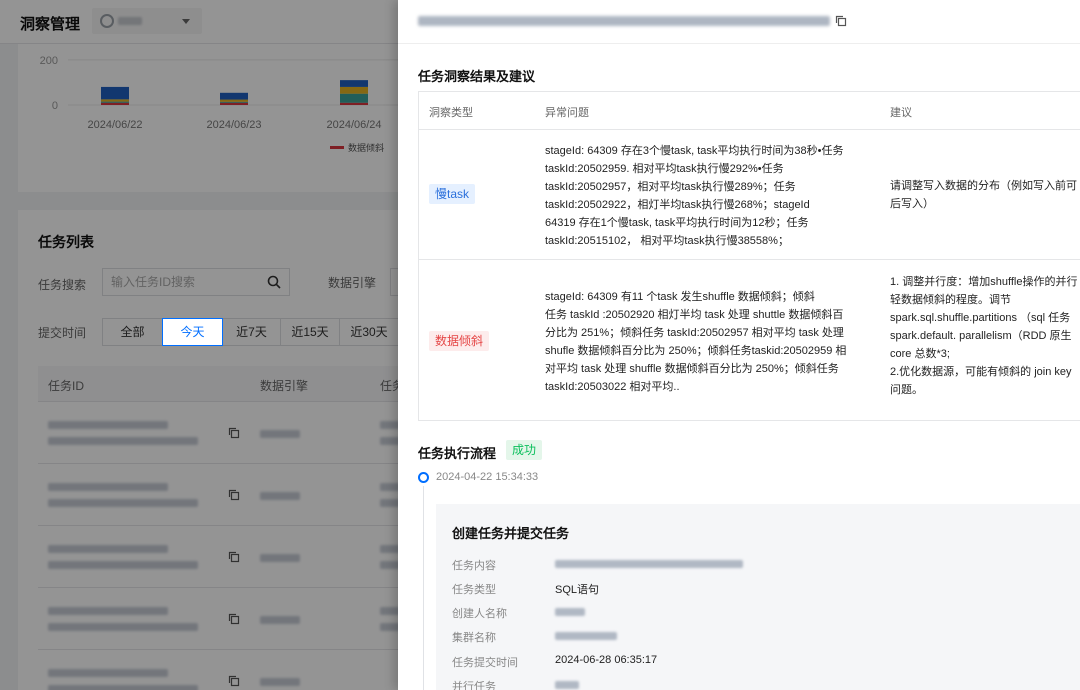 The width and height of the screenshot is (1080, 690). Describe the element at coordinates (586, 636) in the screenshot. I see `cluster-redacted` at that location.